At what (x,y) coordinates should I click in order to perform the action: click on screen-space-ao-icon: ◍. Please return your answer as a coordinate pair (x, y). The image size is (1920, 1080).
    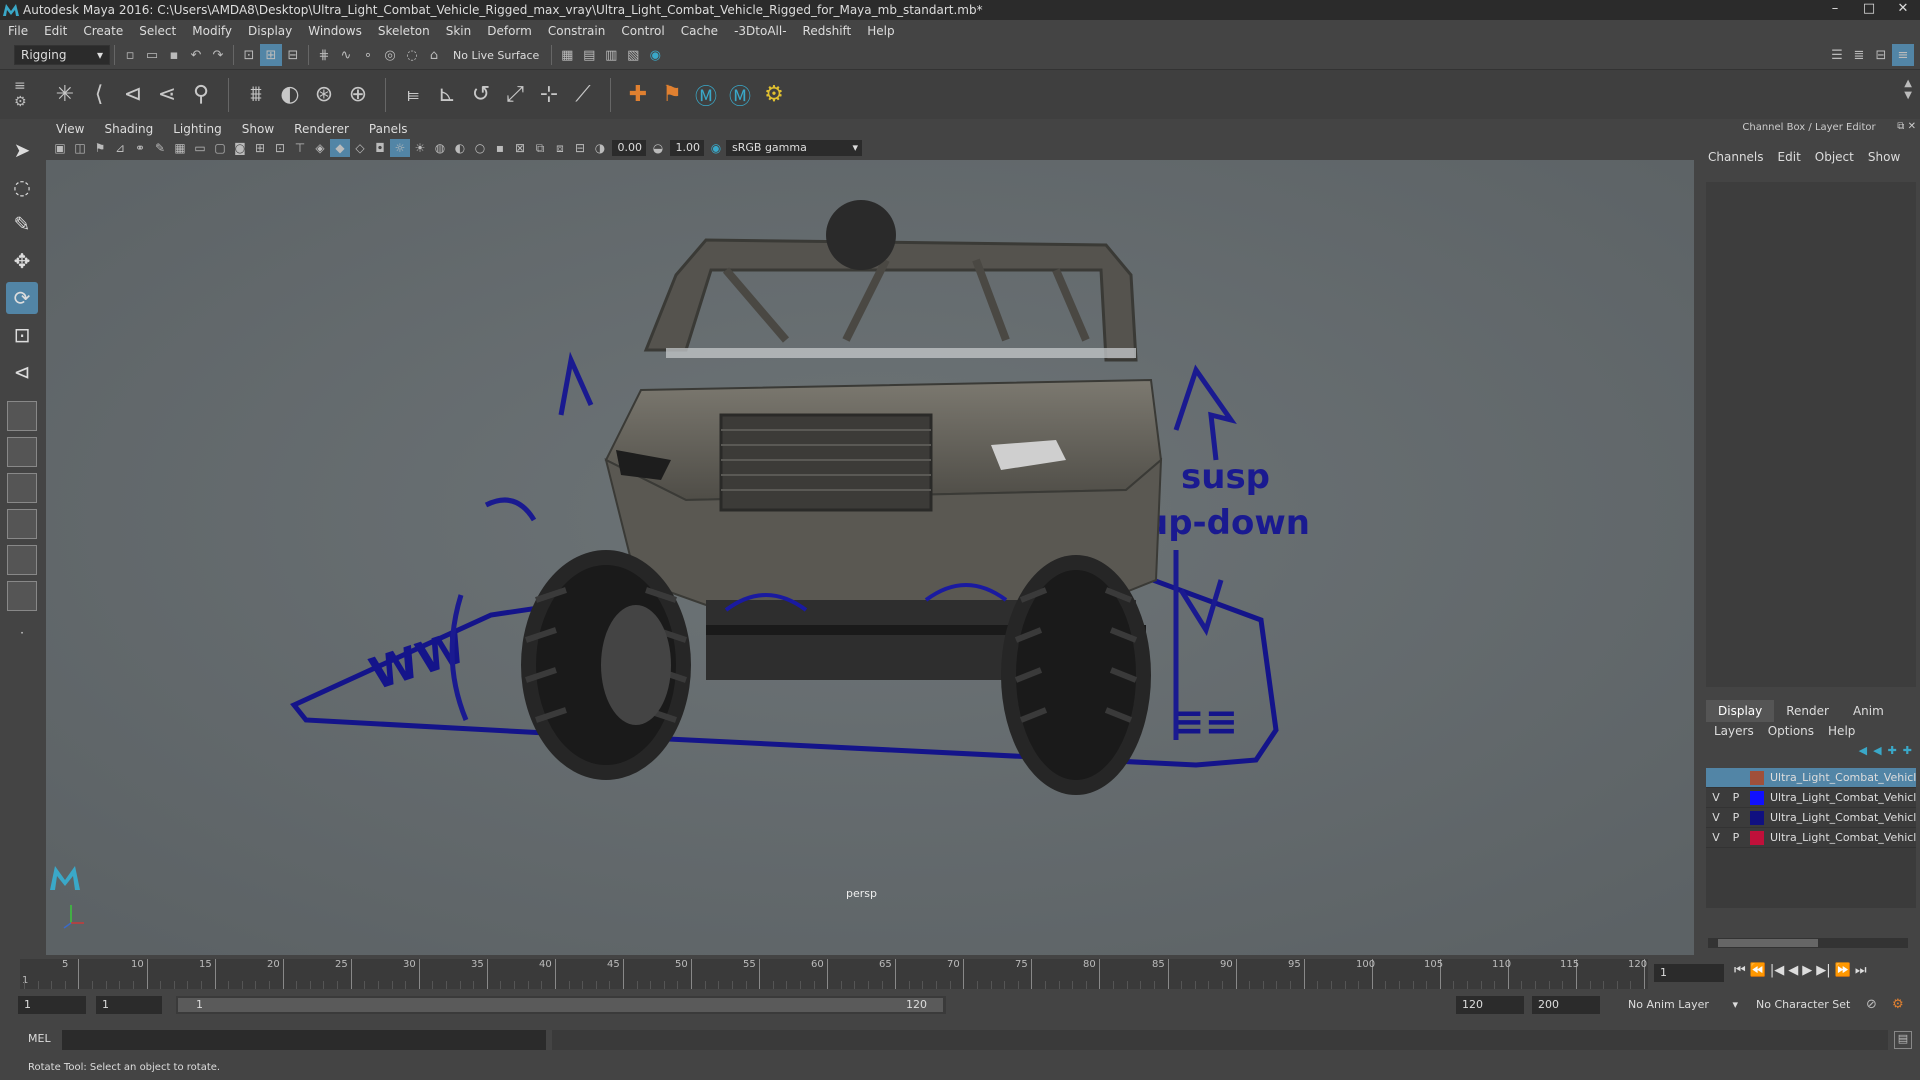
    Looking at the image, I should click on (440, 148).